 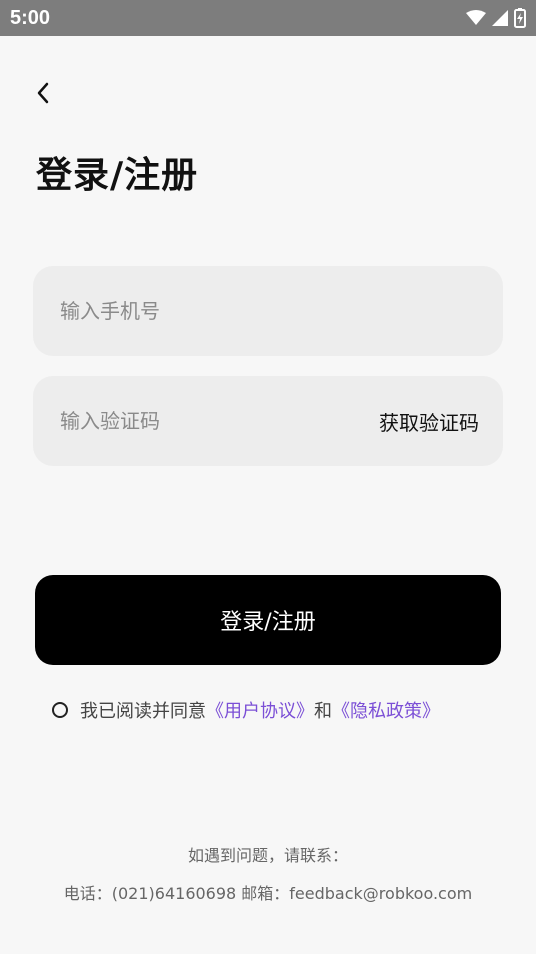 I want to click on signal-icon, so click(x=500, y=18).